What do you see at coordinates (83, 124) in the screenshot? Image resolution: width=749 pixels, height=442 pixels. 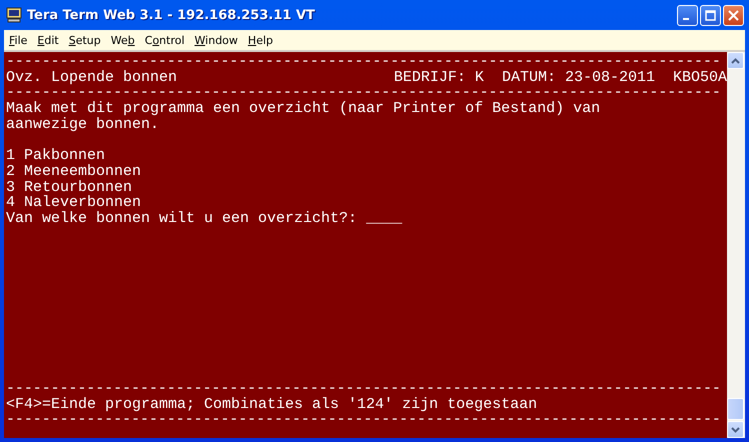 I see `description-text: aanwezige bonnen.` at bounding box center [83, 124].